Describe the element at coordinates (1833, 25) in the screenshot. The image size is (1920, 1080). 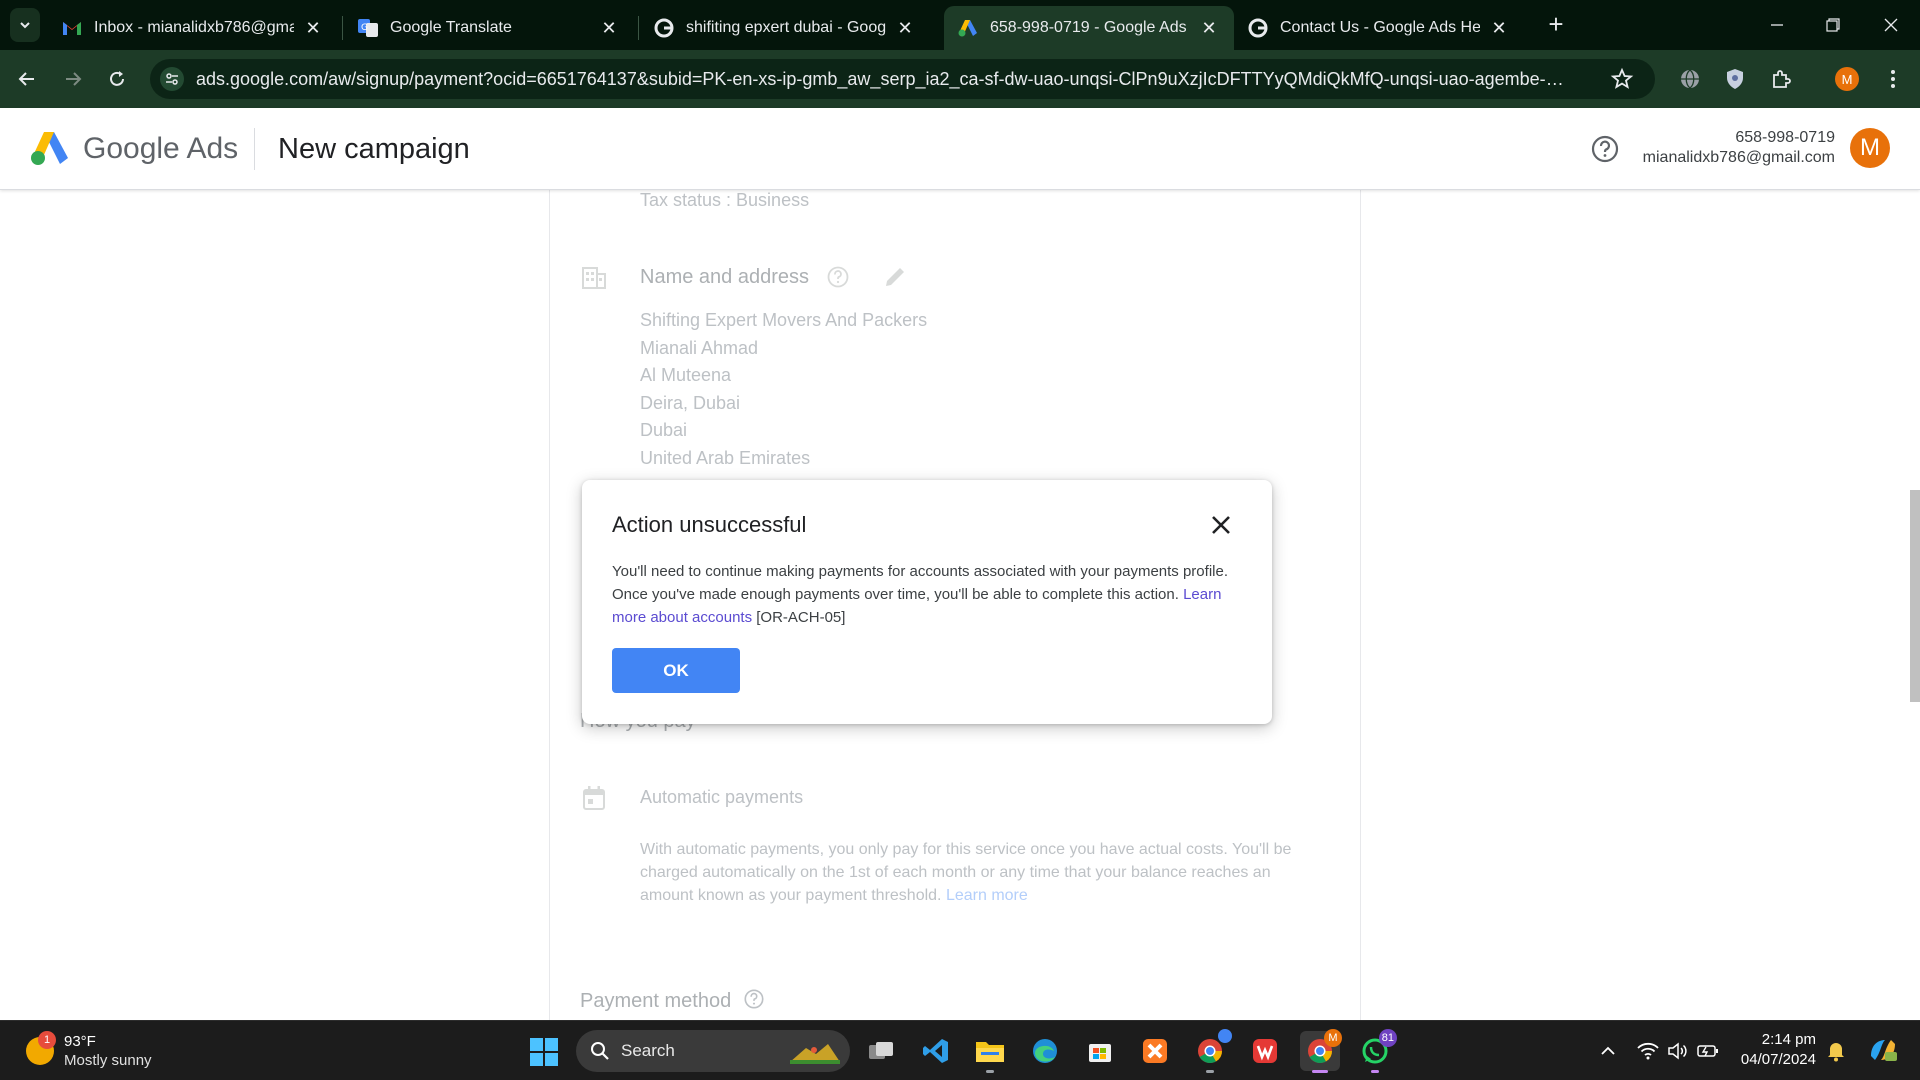
I see `restore-icon` at that location.